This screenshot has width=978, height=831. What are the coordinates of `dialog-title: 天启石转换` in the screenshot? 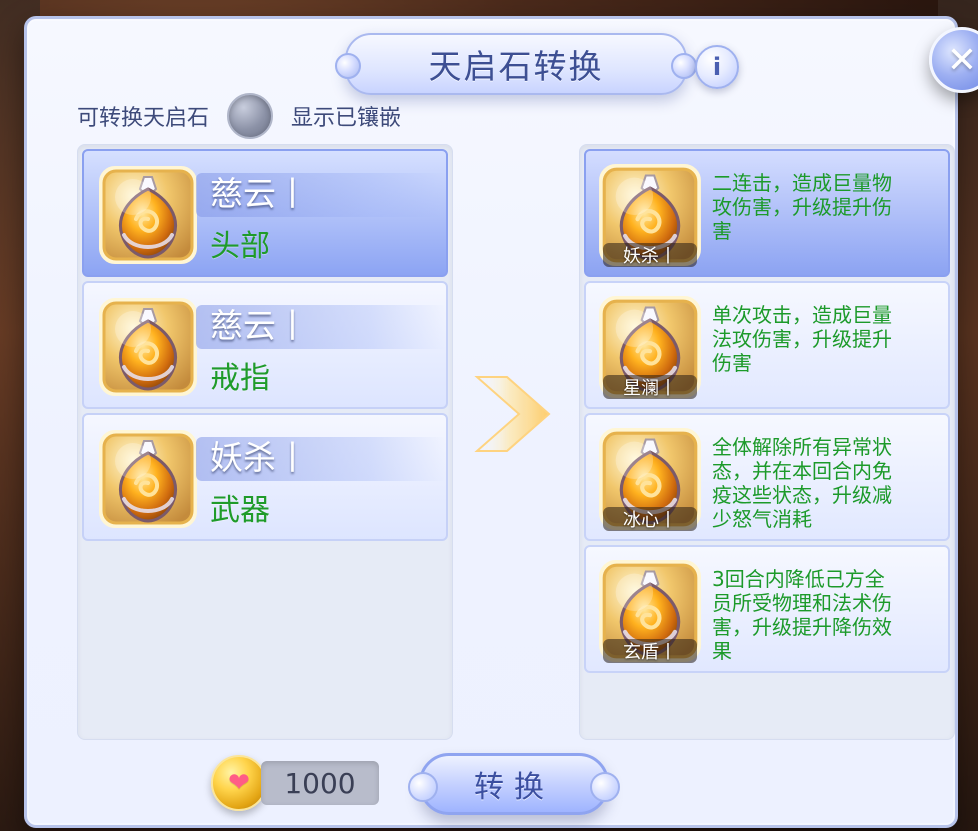 It's located at (516, 66).